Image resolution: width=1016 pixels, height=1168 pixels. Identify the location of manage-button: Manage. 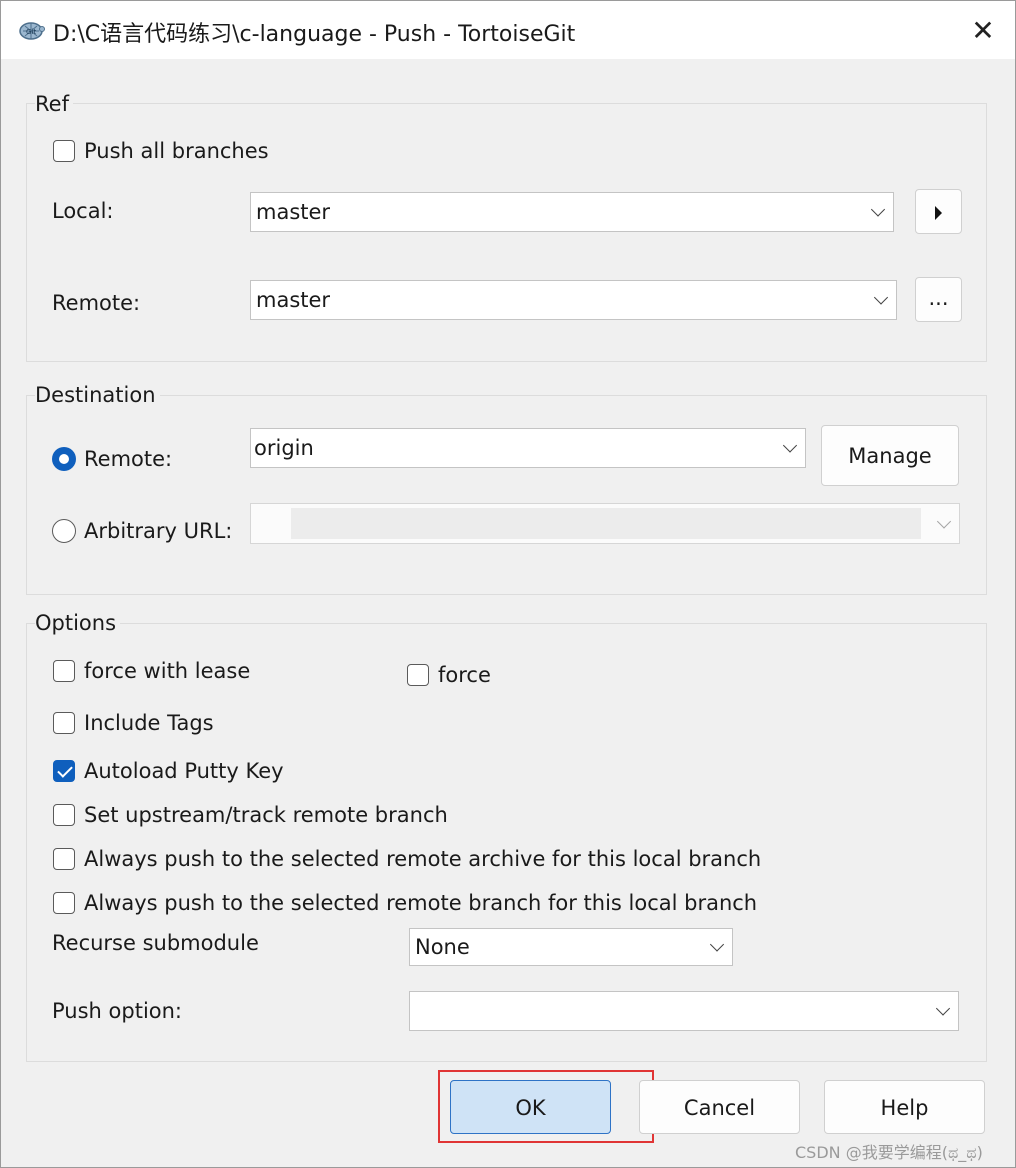
(890, 455).